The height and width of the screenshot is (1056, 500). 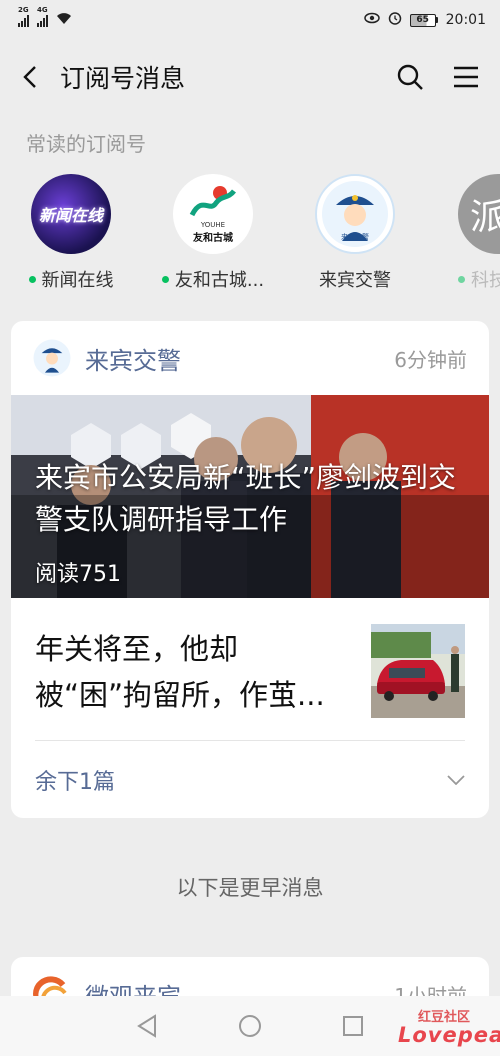 What do you see at coordinates (484, 217) in the screenshot?
I see `avatar-logo-text: 派` at bounding box center [484, 217].